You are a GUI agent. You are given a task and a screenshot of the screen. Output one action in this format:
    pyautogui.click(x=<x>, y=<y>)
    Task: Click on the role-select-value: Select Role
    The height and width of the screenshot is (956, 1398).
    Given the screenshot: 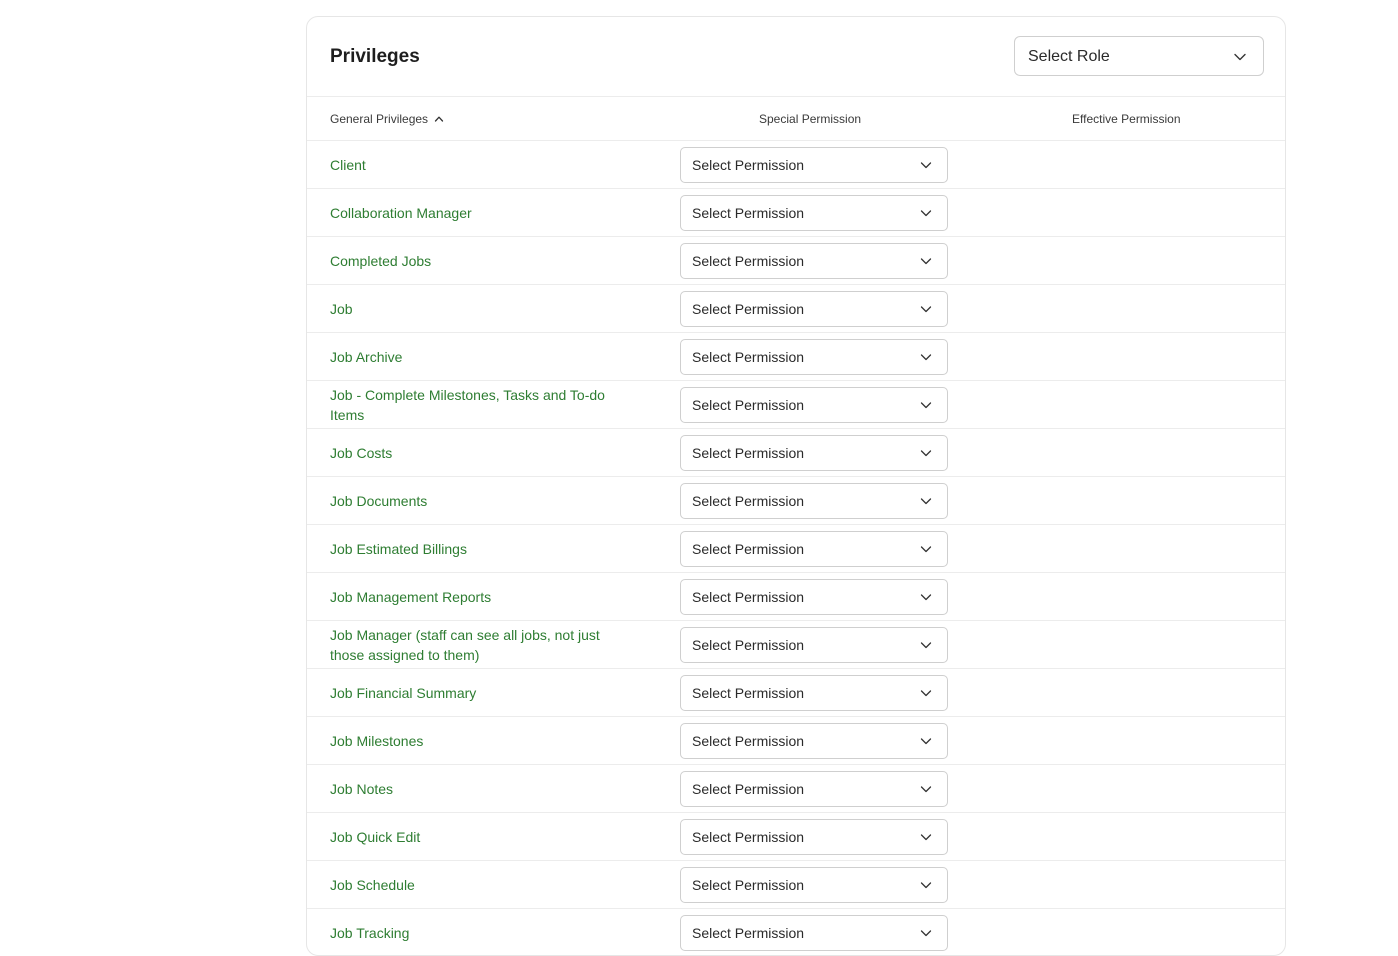 What is the action you would take?
    pyautogui.click(x=1069, y=56)
    